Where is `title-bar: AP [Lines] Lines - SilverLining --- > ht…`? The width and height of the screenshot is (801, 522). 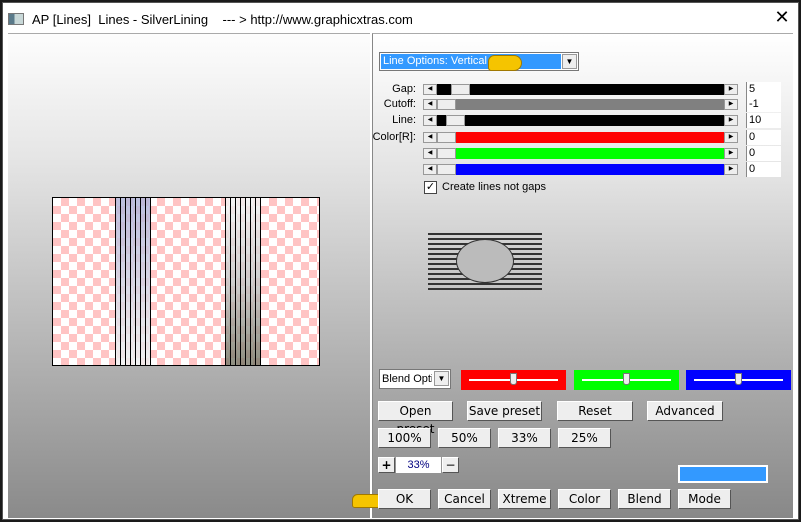 title-bar: AP [Lines] Lines - SilverLining --- > ht… is located at coordinates (358, 19).